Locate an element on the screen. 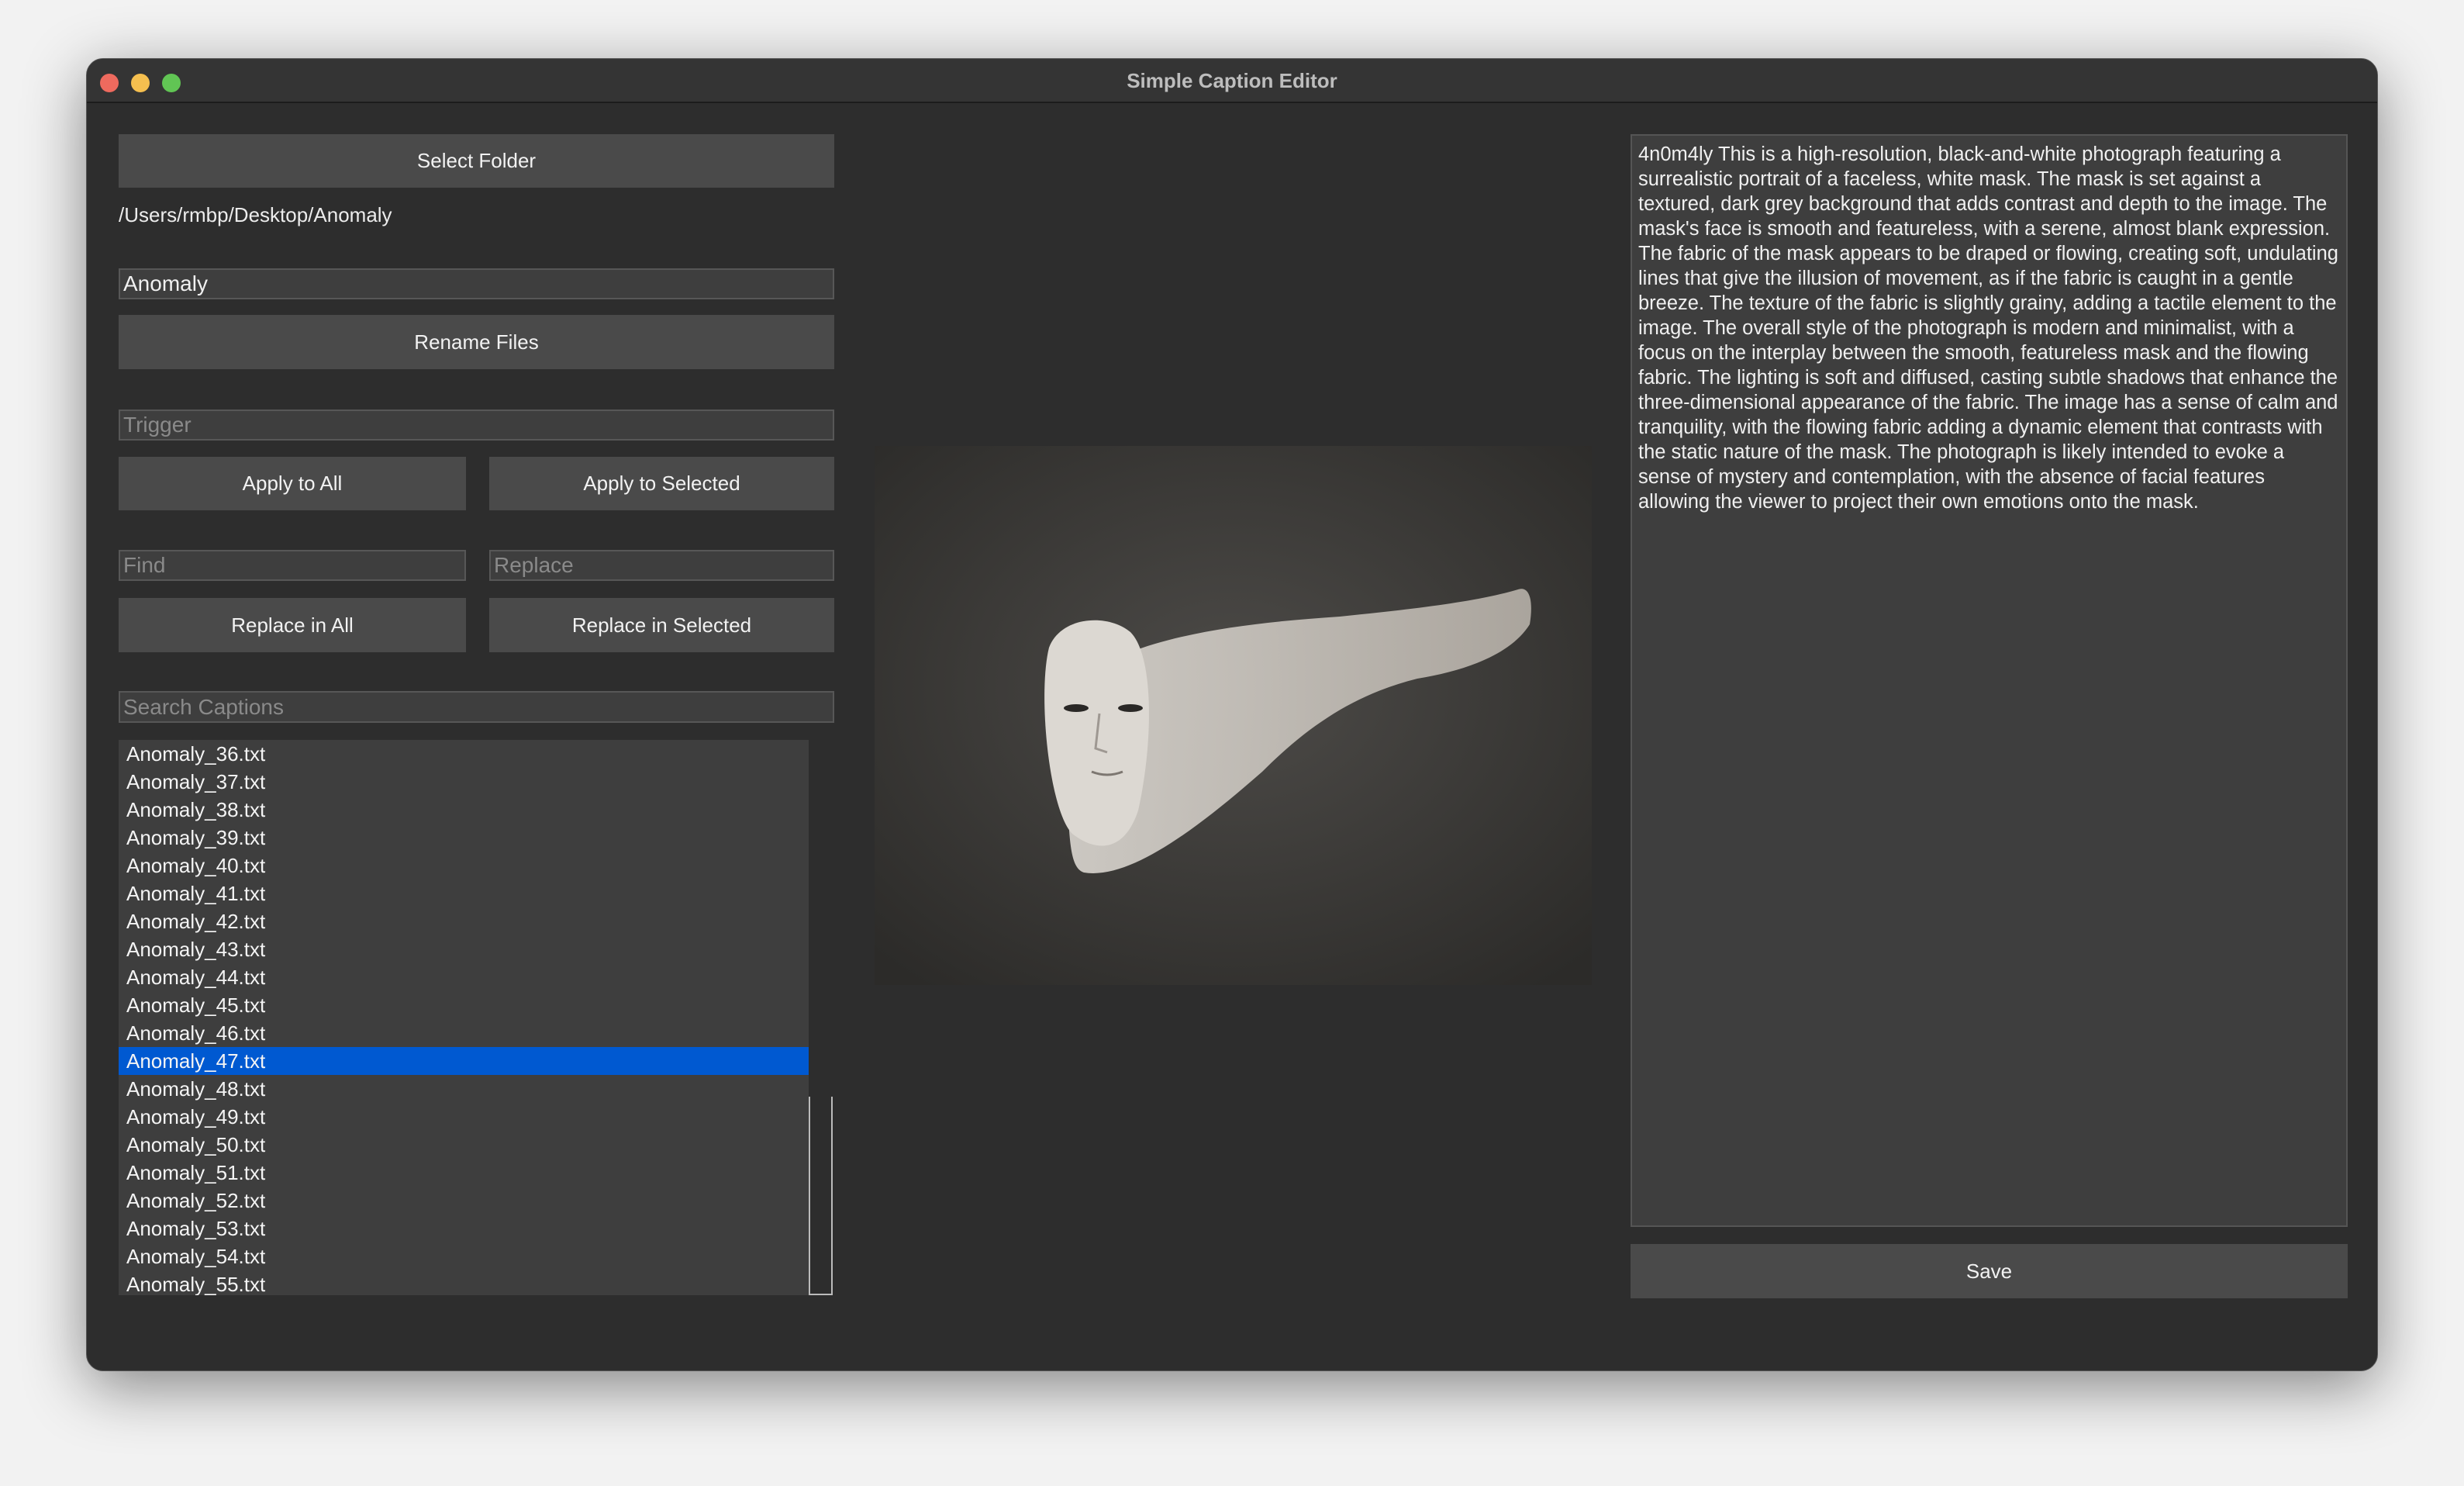 The width and height of the screenshot is (2464, 1486). file-list-item: Anomaly_43.txt is located at coordinates (464, 949).